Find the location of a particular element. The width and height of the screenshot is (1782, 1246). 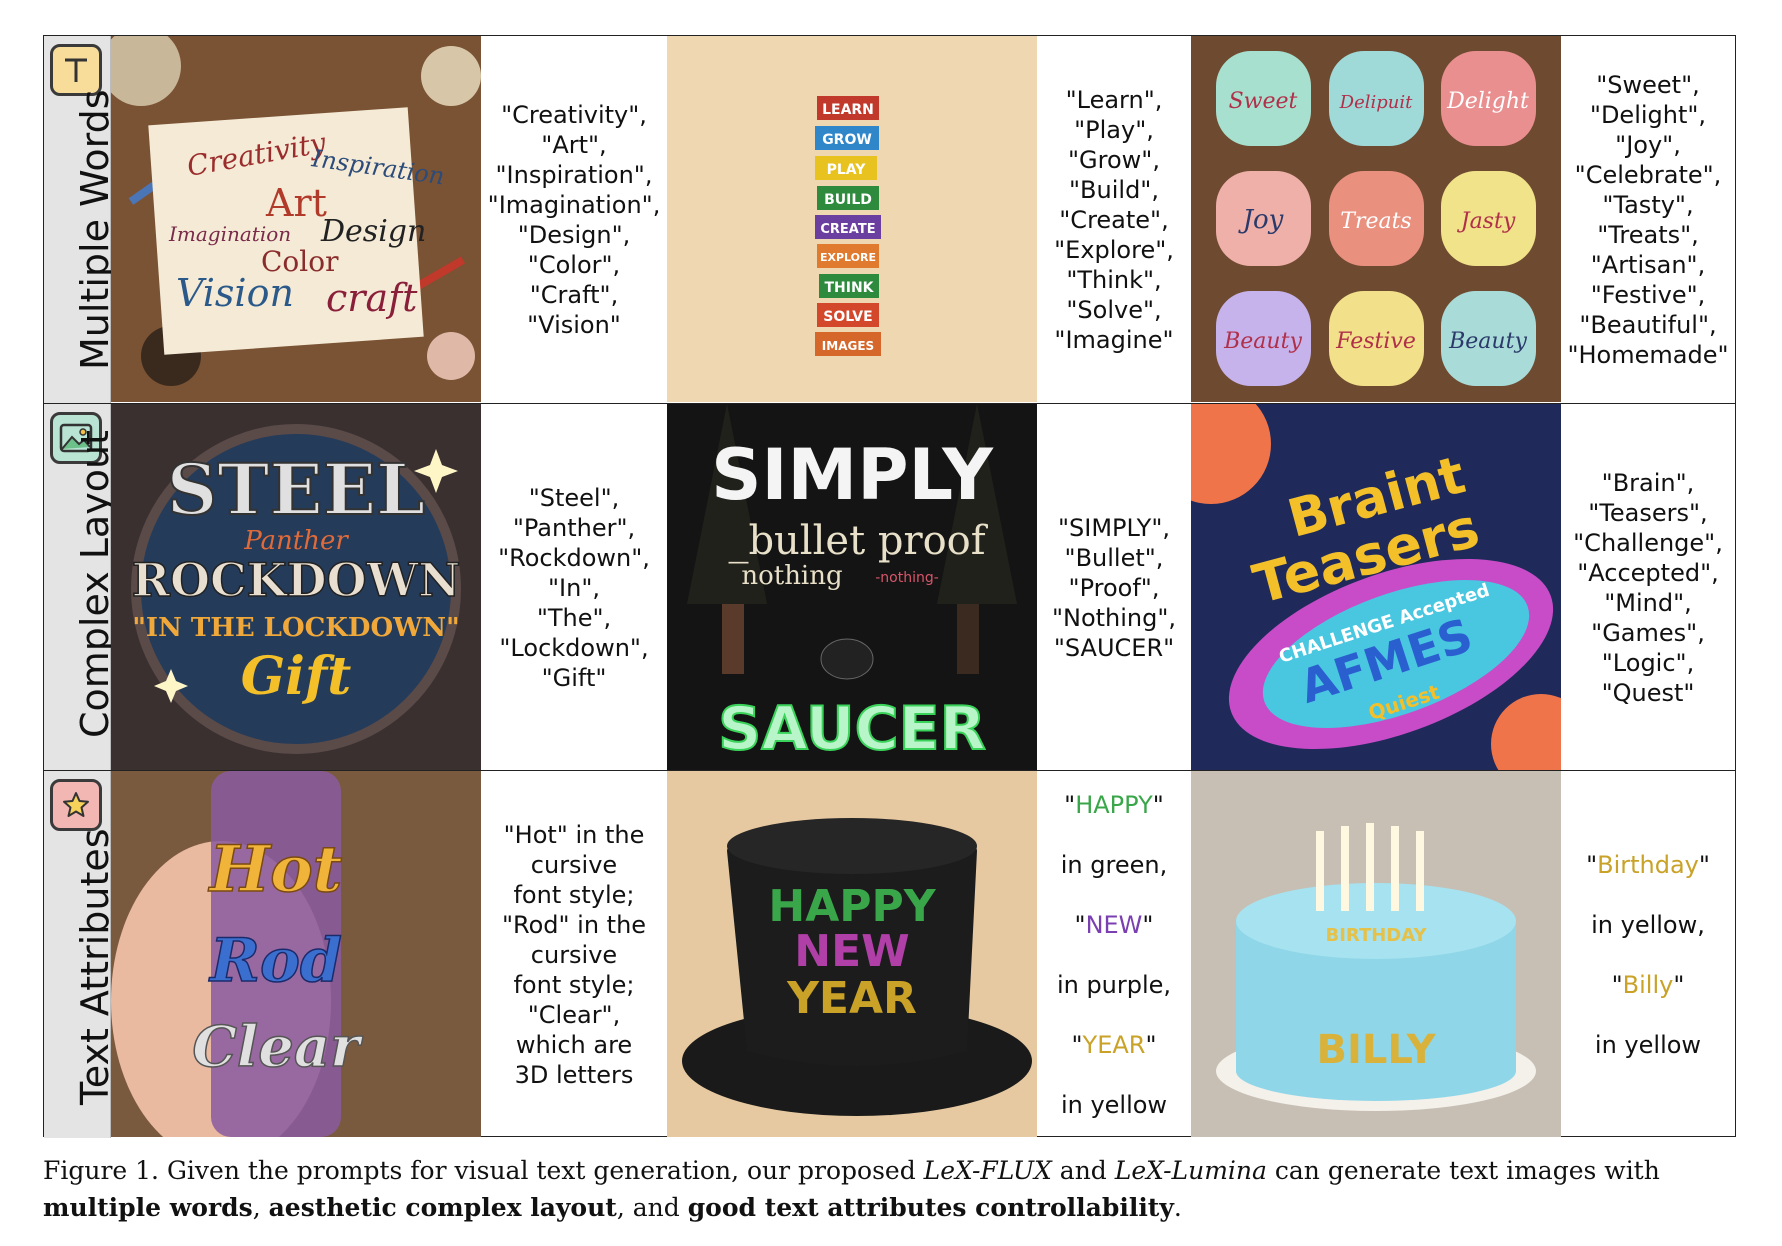

svg-text: Imagination is located at coordinates (229, 234).